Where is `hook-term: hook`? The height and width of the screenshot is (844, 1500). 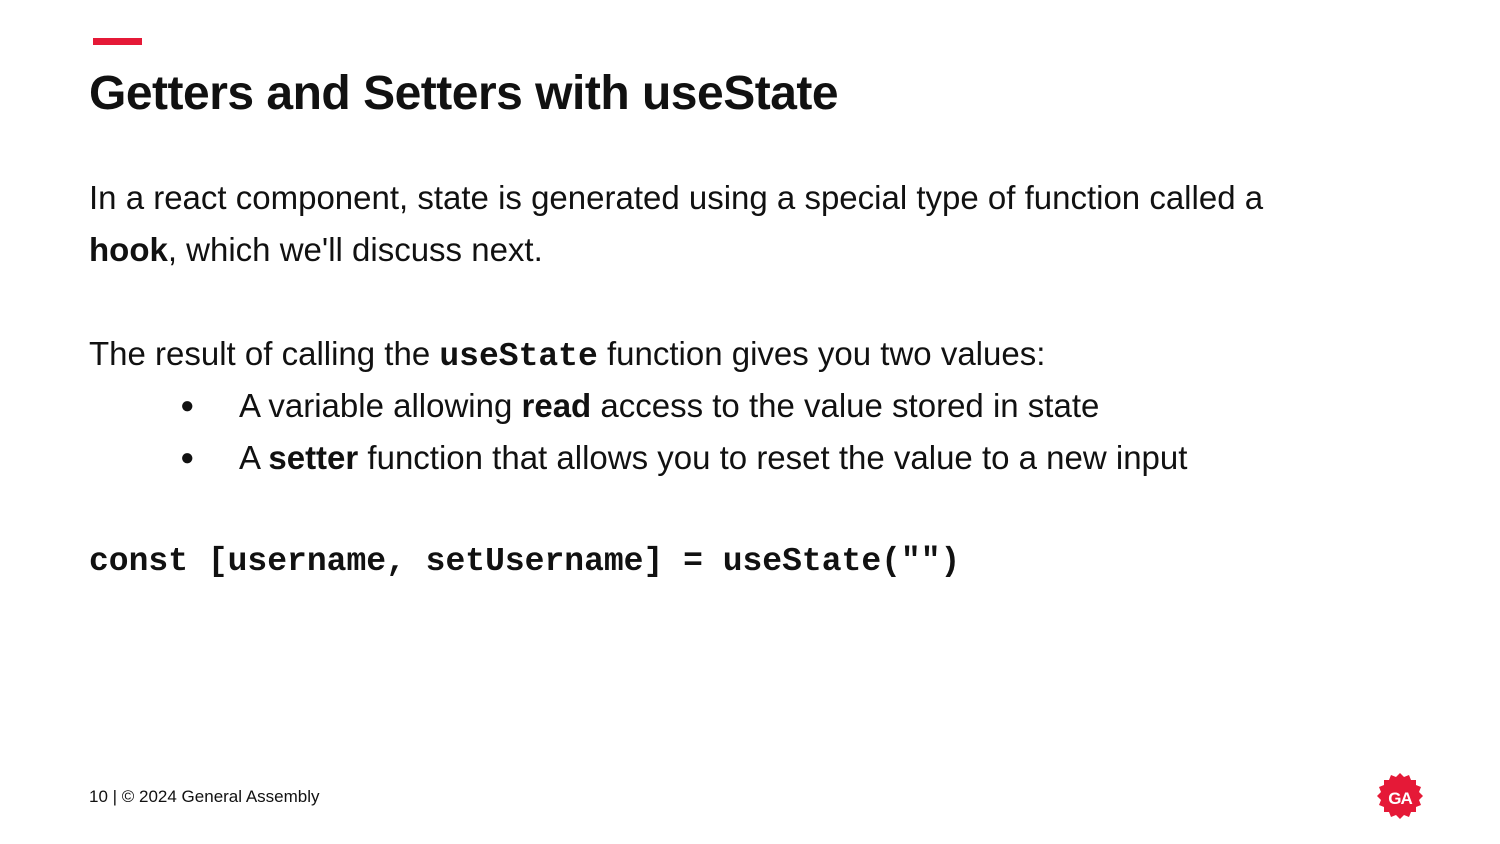
hook-term: hook is located at coordinates (128, 249).